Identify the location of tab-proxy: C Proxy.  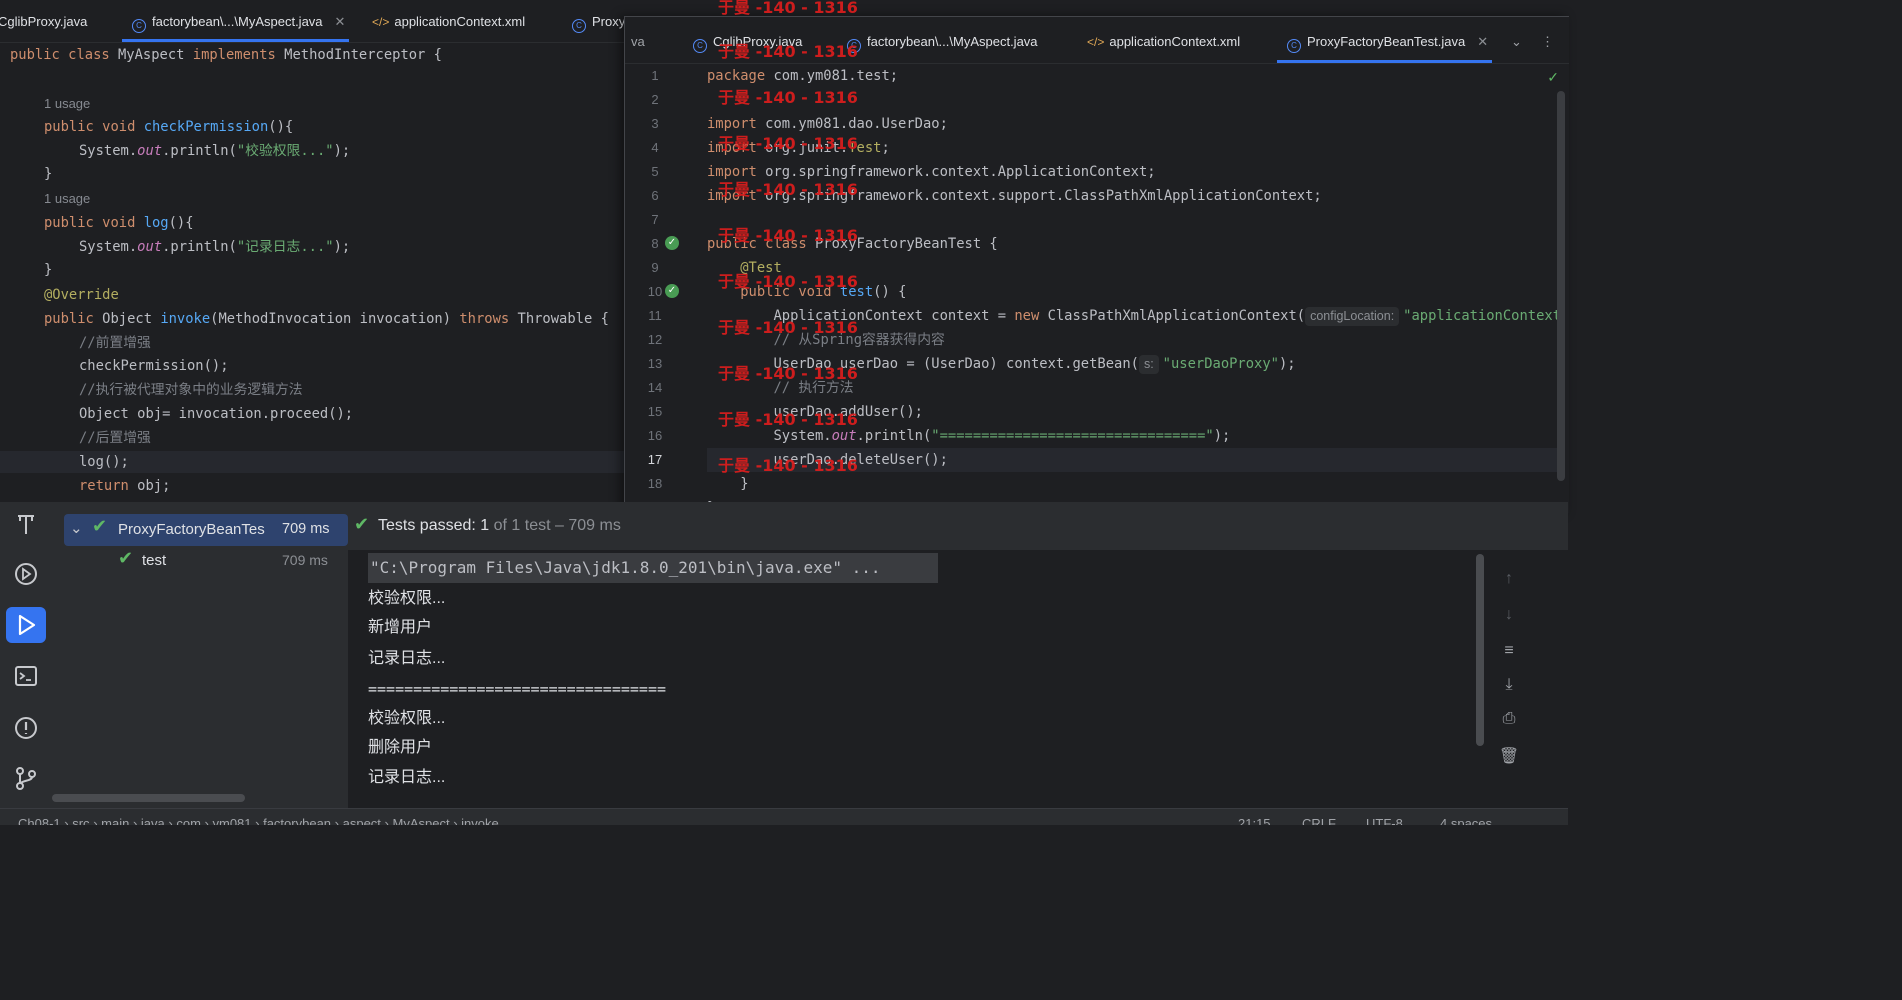
(598, 21).